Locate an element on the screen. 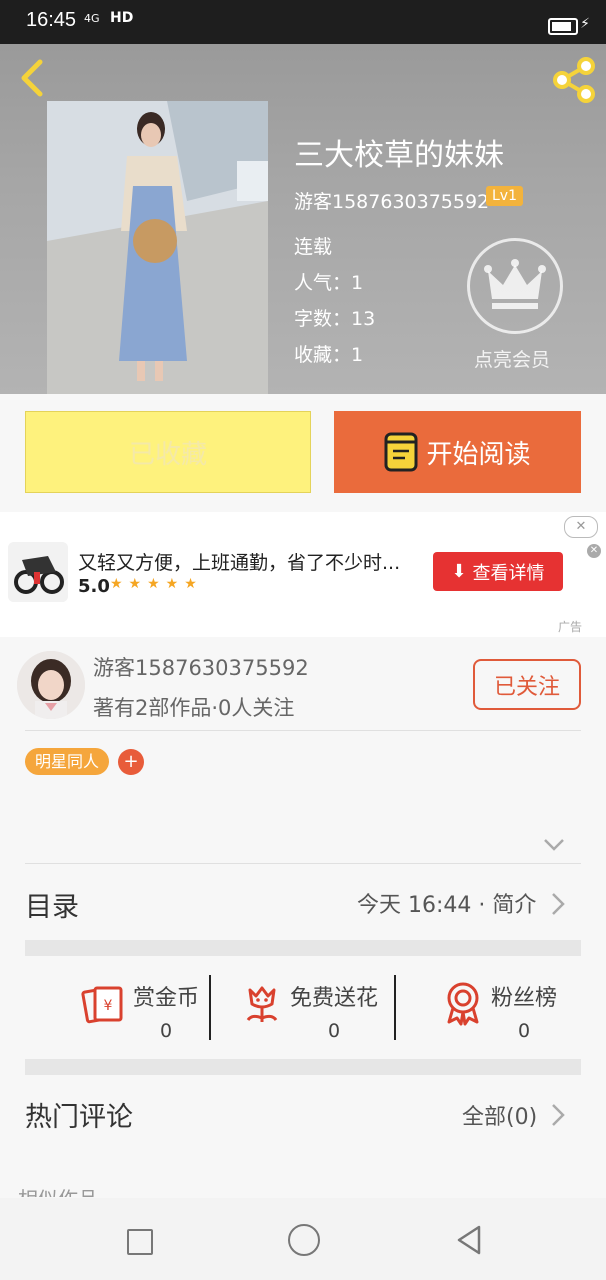 The width and height of the screenshot is (606, 1280). stat-flowers: 免费送花 0 is located at coordinates (310, 1011).